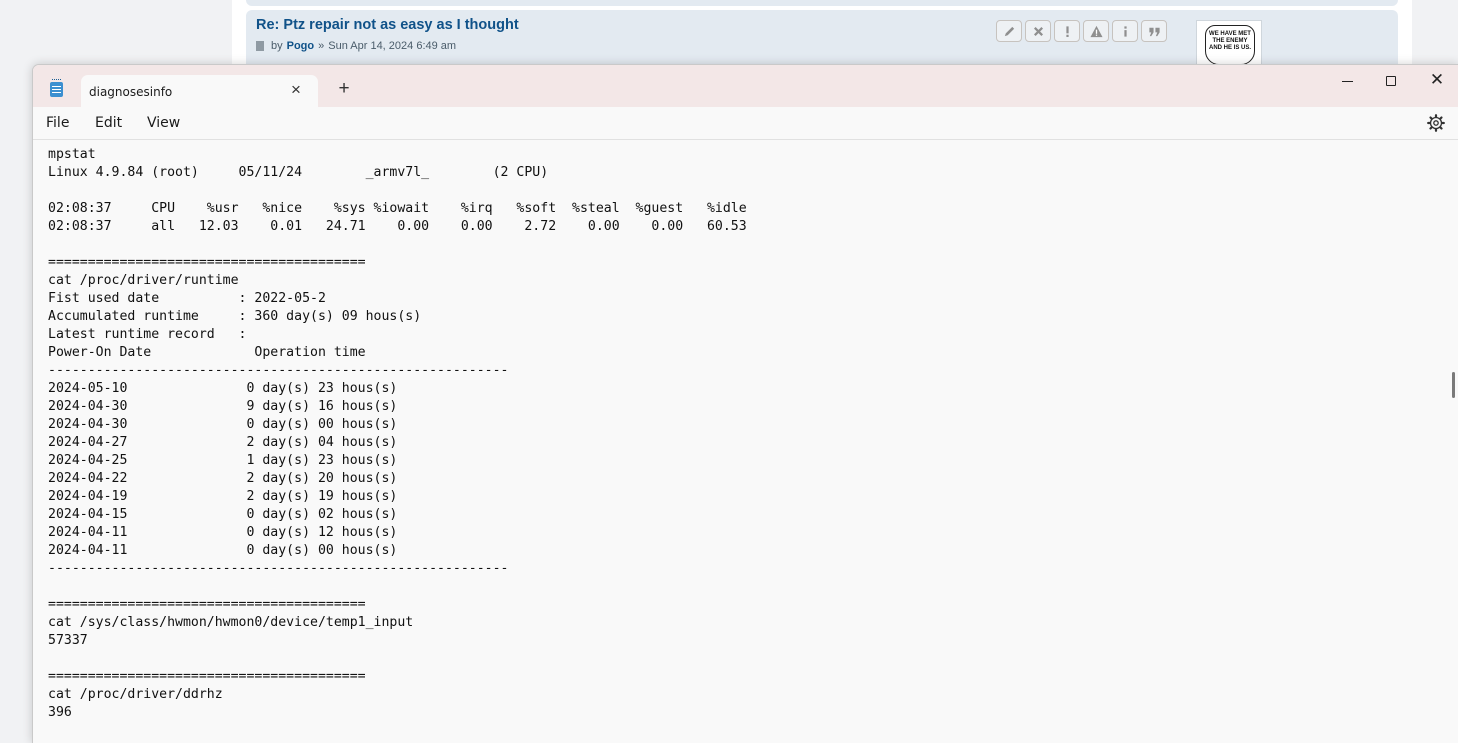  I want to click on editor-line: 2024-04-27 2 day(s) 04 hous(s), so click(223, 442).